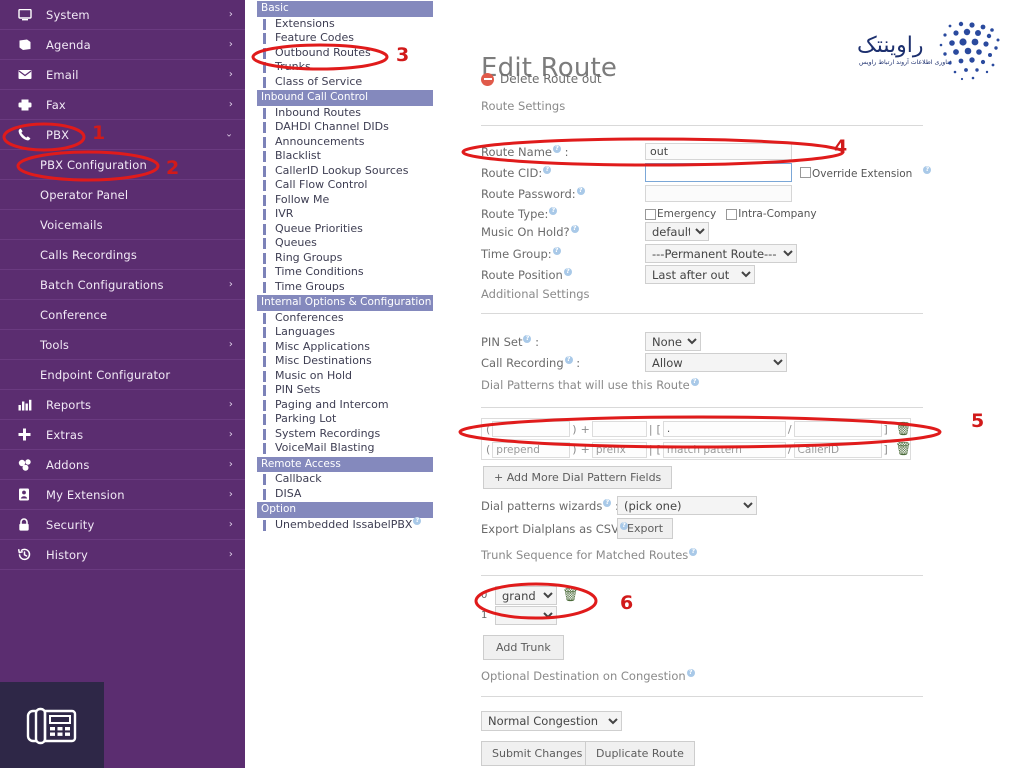 The width and height of the screenshot is (1024, 768). I want to click on intra-company-checkbox, so click(732, 214).